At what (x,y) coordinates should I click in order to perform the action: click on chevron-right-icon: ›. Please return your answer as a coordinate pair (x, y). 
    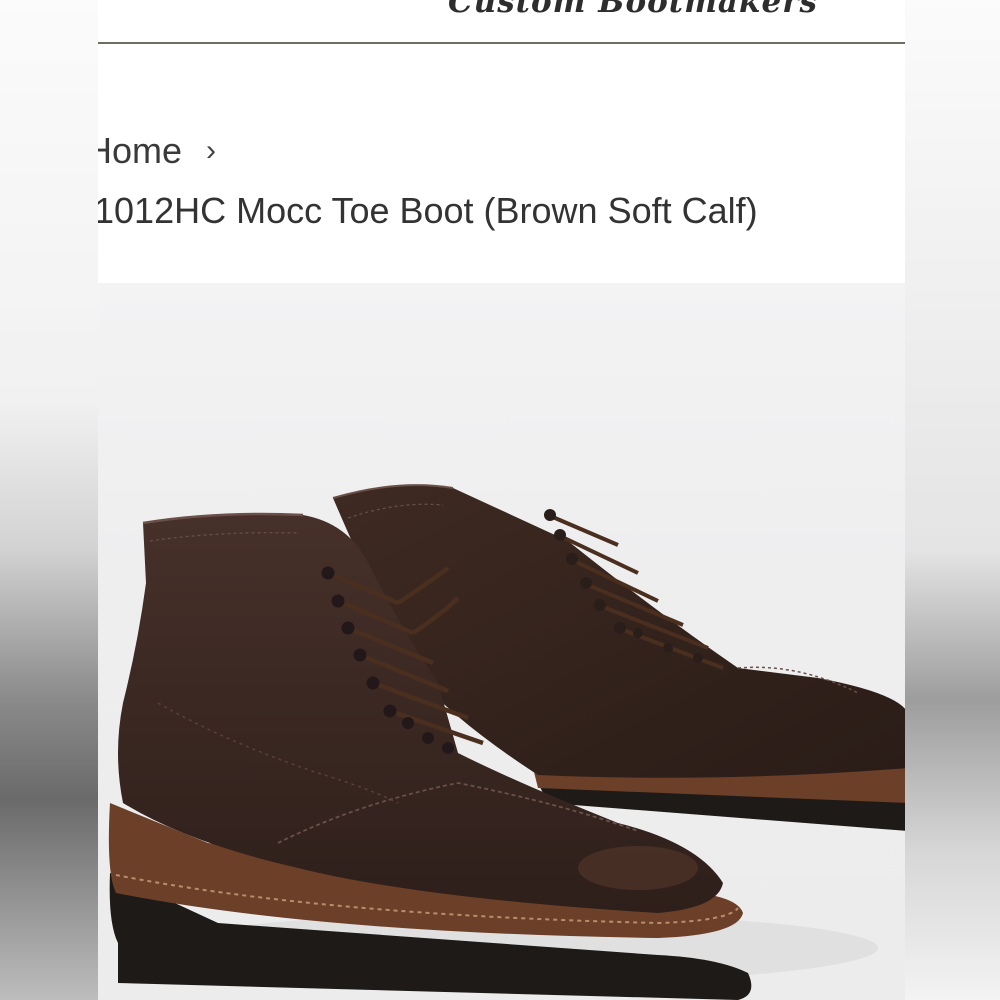
    Looking at the image, I should click on (211, 150).